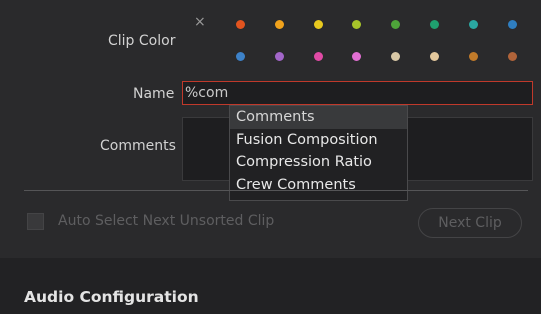 Image resolution: width=541 pixels, height=314 pixels. What do you see at coordinates (357, 56) in the screenshot?
I see `color-swatch-violet` at bounding box center [357, 56].